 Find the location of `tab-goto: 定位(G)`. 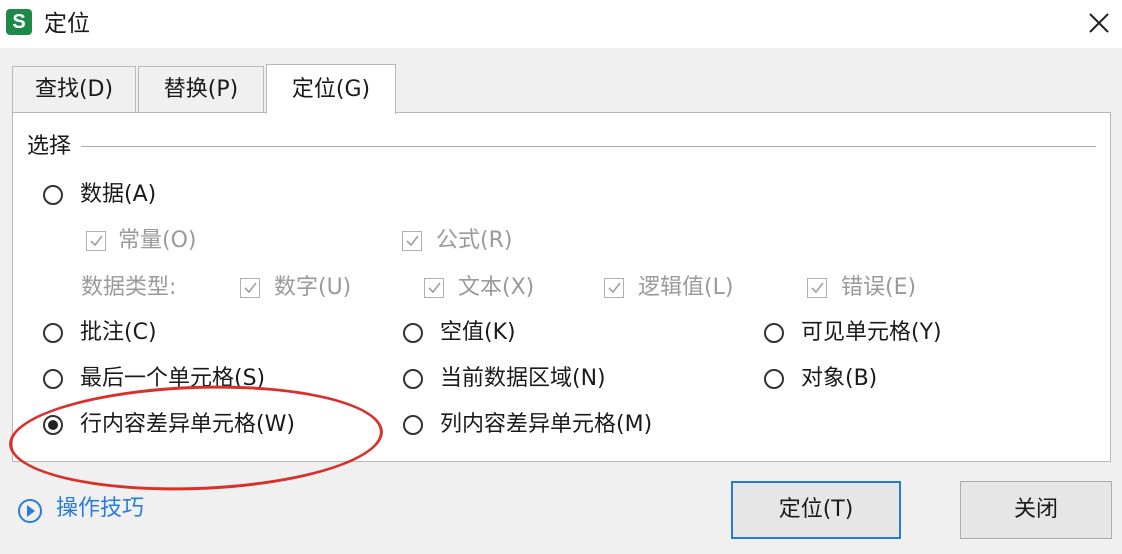

tab-goto: 定位(G) is located at coordinates (331, 89).